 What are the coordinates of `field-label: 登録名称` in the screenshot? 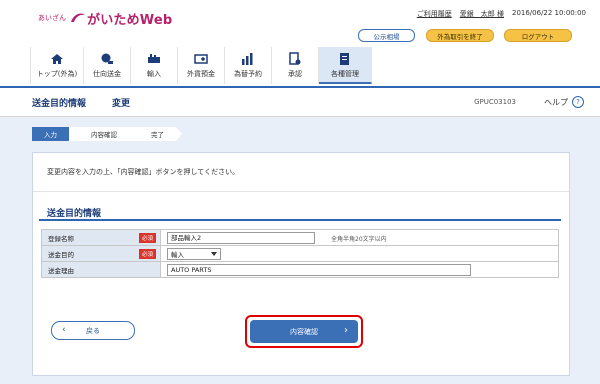 It's located at (61, 238).